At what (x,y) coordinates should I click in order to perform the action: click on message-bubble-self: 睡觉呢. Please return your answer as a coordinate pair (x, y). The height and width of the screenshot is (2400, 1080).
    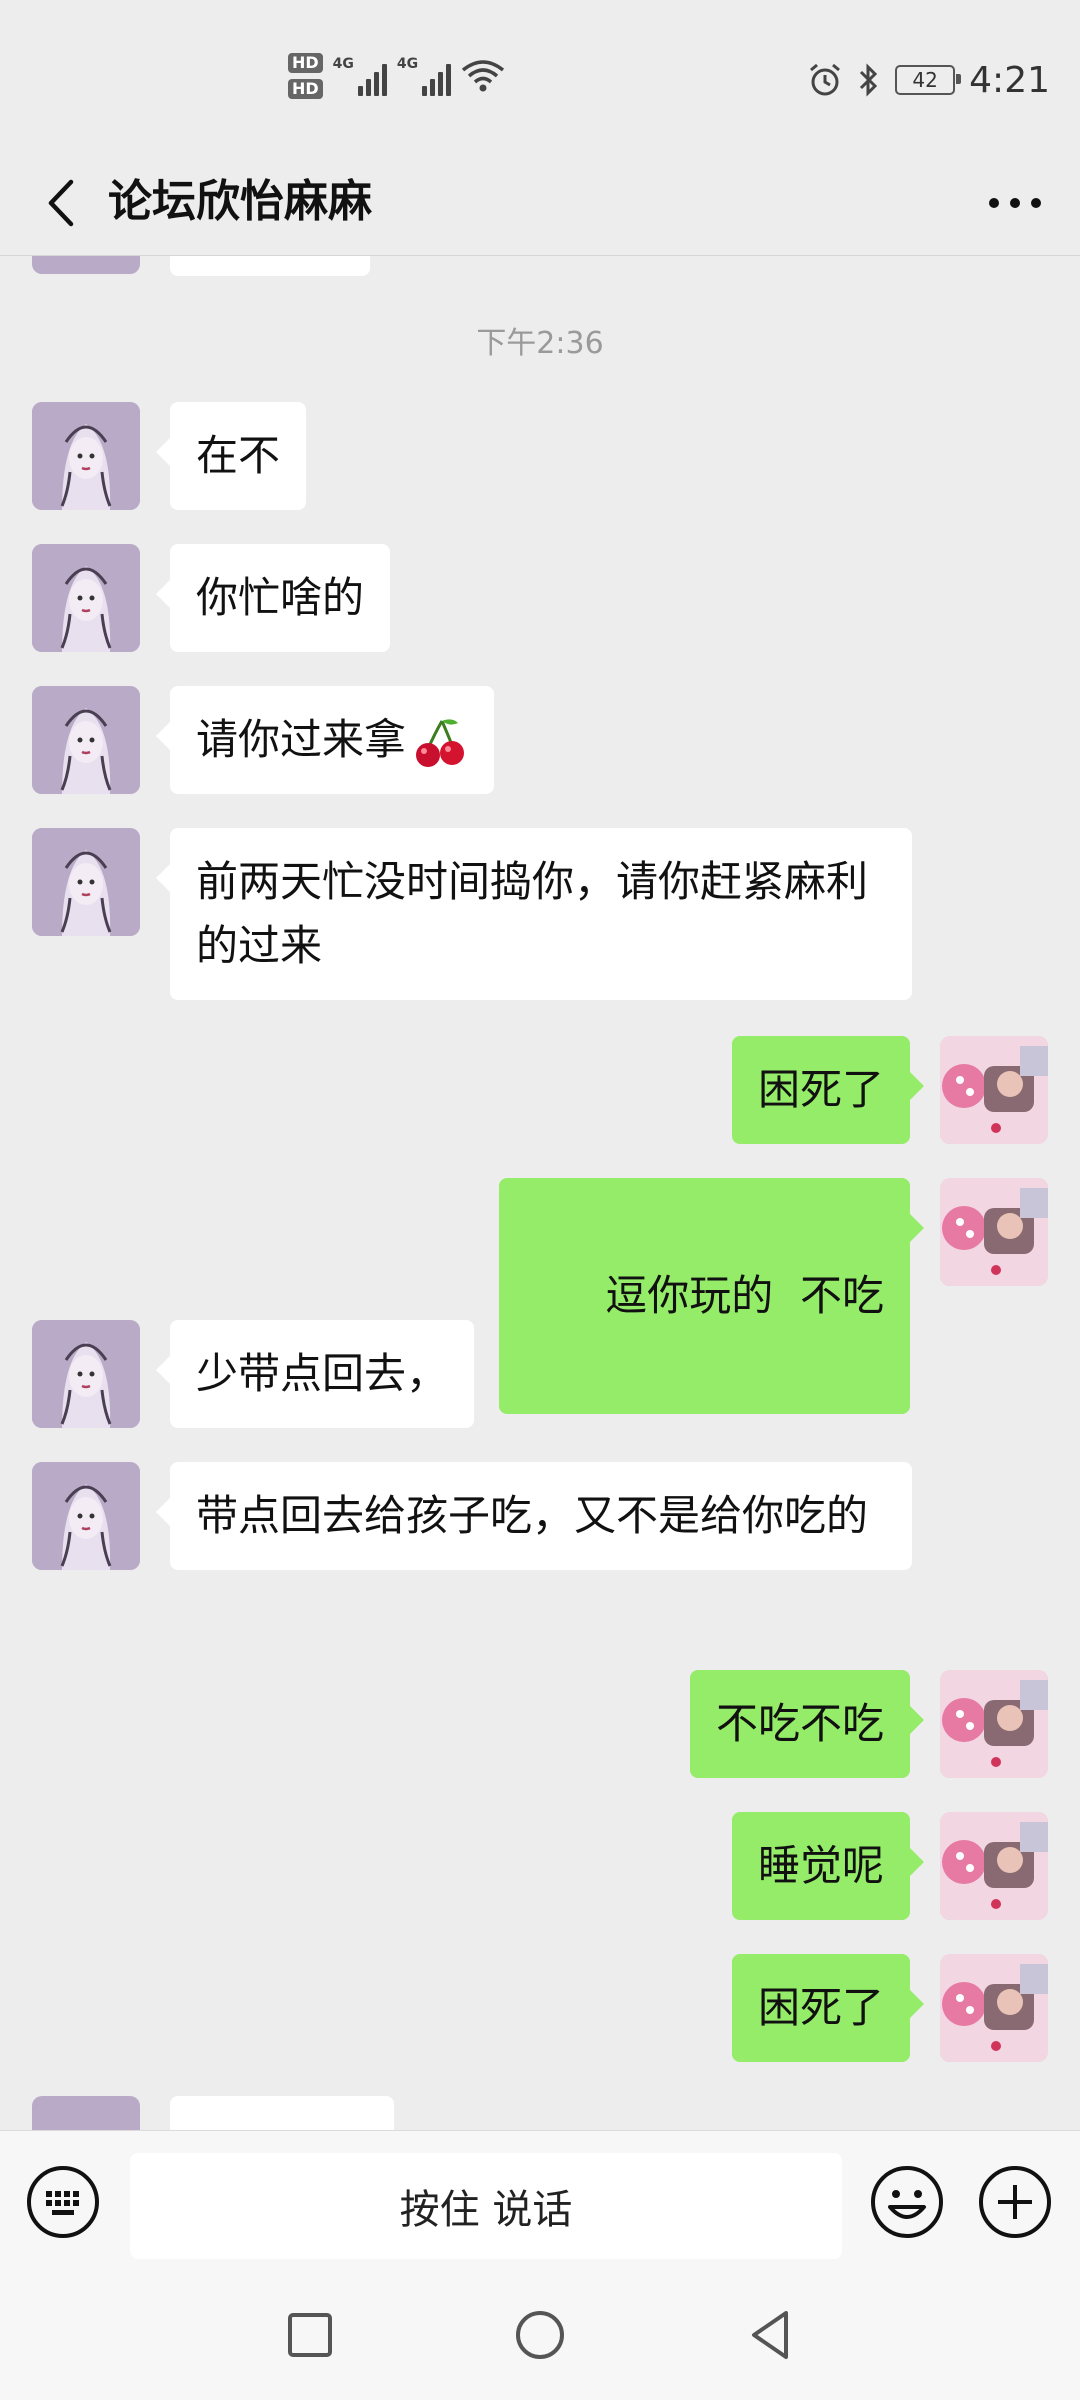
    Looking at the image, I should click on (828, 1866).